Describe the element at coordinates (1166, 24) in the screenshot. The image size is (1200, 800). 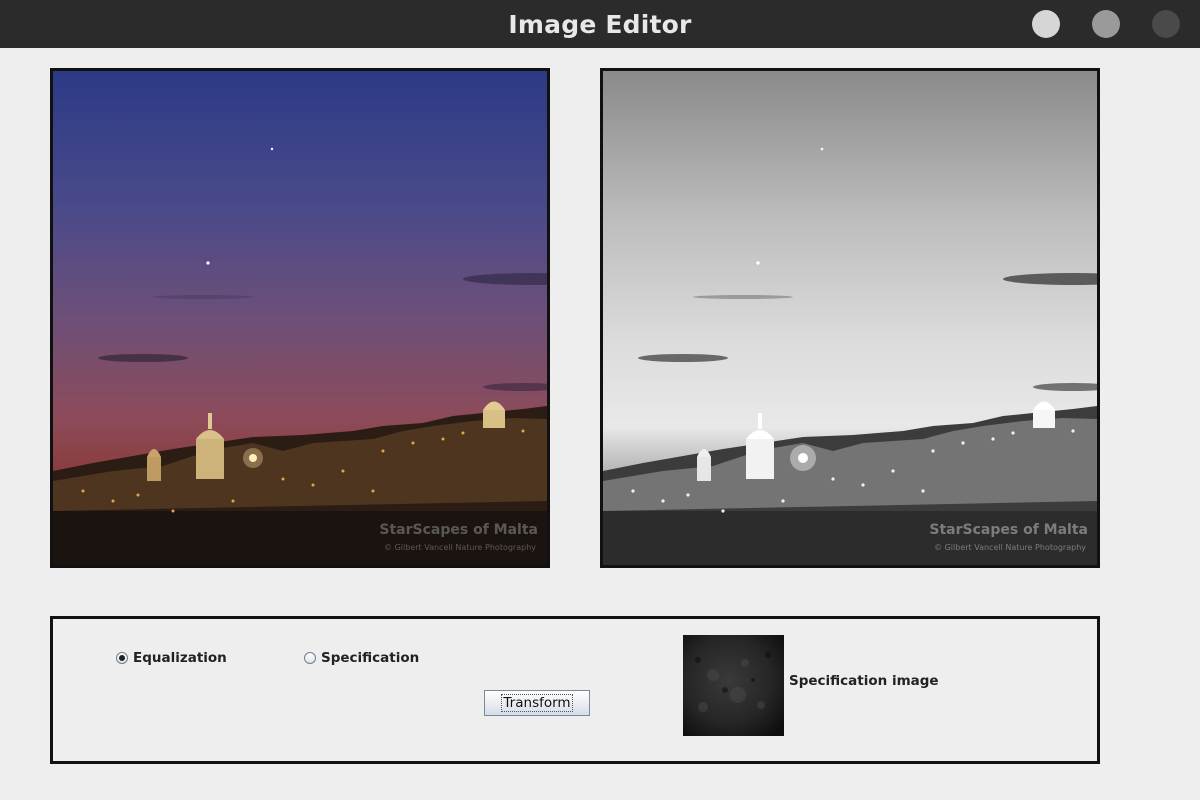
I see `minimize-window-button` at that location.